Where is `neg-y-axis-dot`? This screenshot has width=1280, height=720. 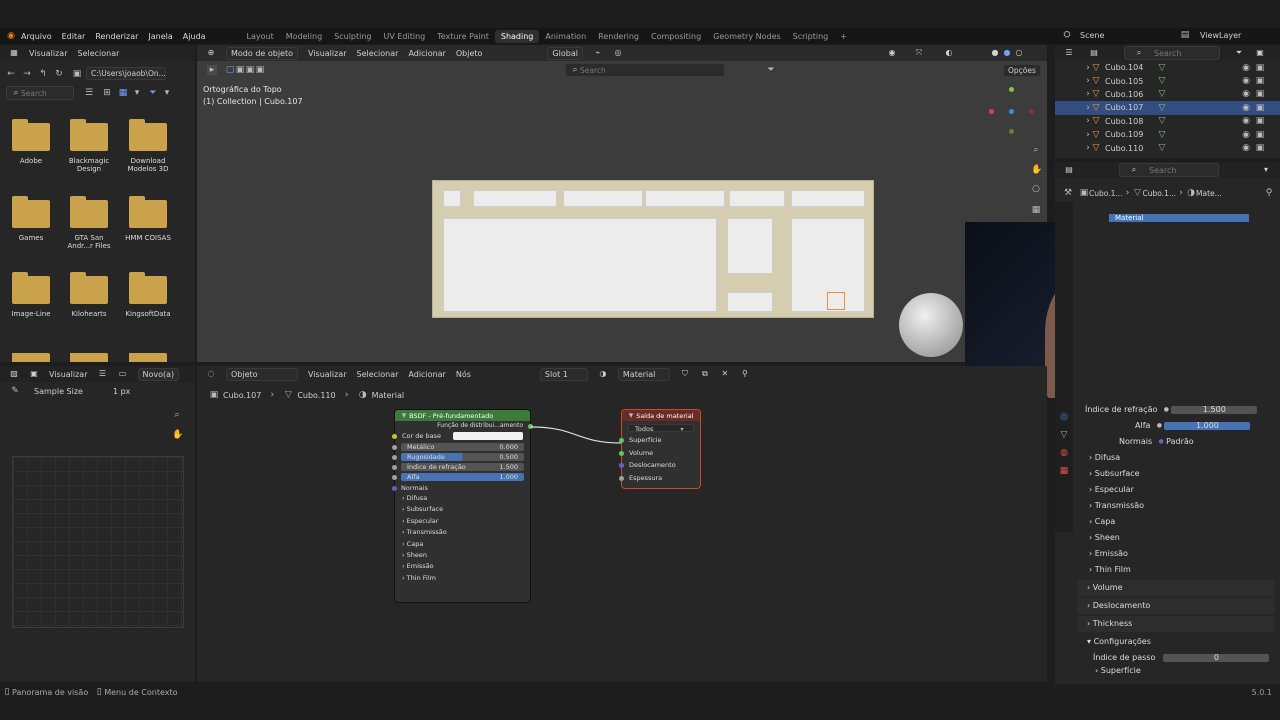
neg-y-axis-dot is located at coordinates (1011, 131).